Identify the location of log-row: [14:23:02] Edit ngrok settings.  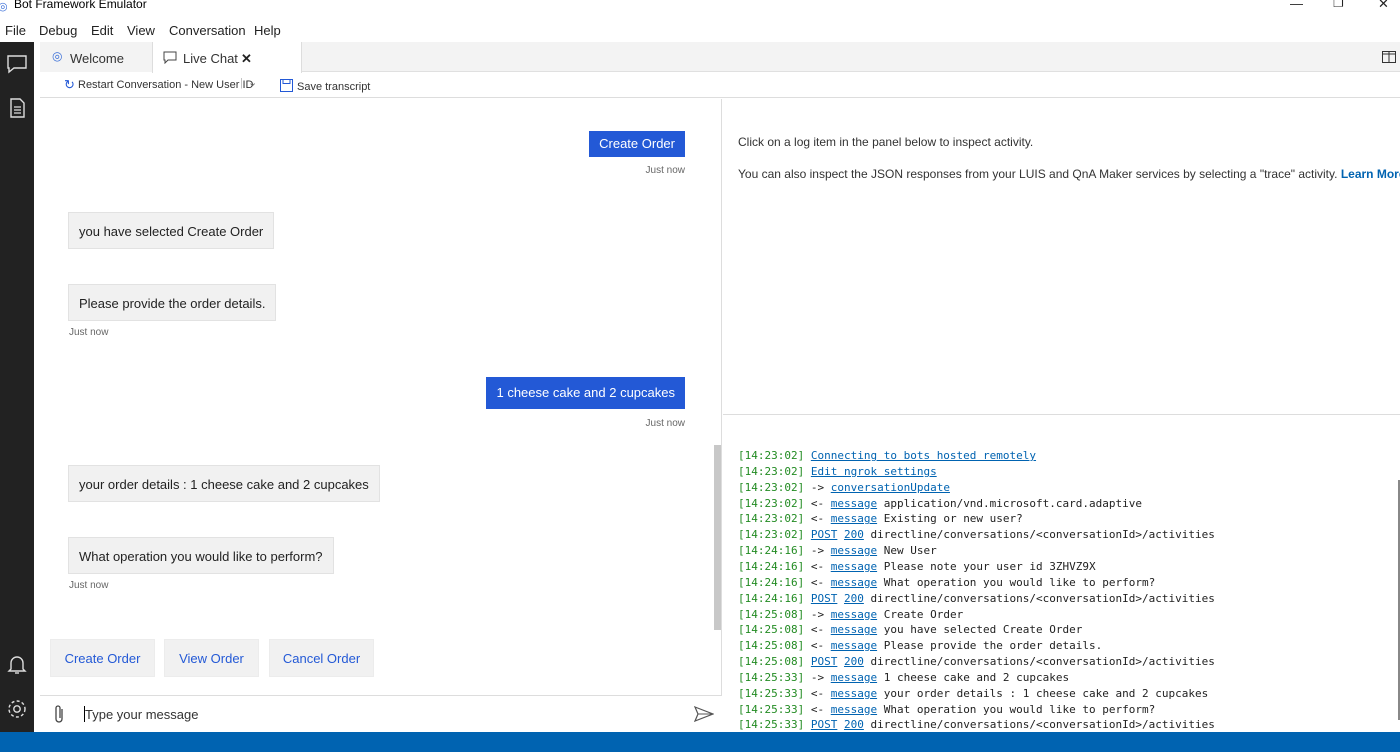
(837, 471).